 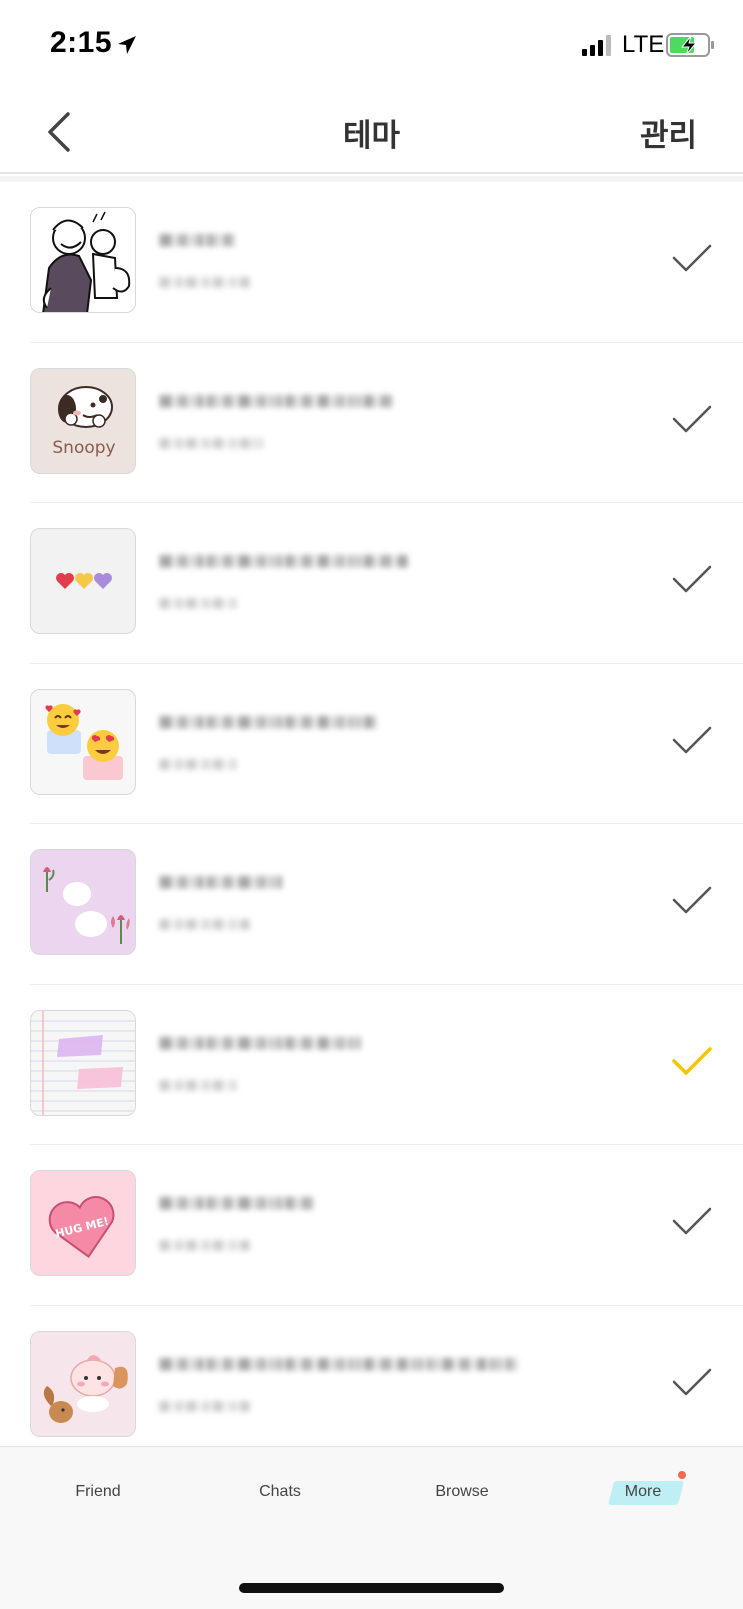 I want to click on theme-text: ■■■■■■■■■■■■■ ■■■■■■, so click(x=378, y=1062).